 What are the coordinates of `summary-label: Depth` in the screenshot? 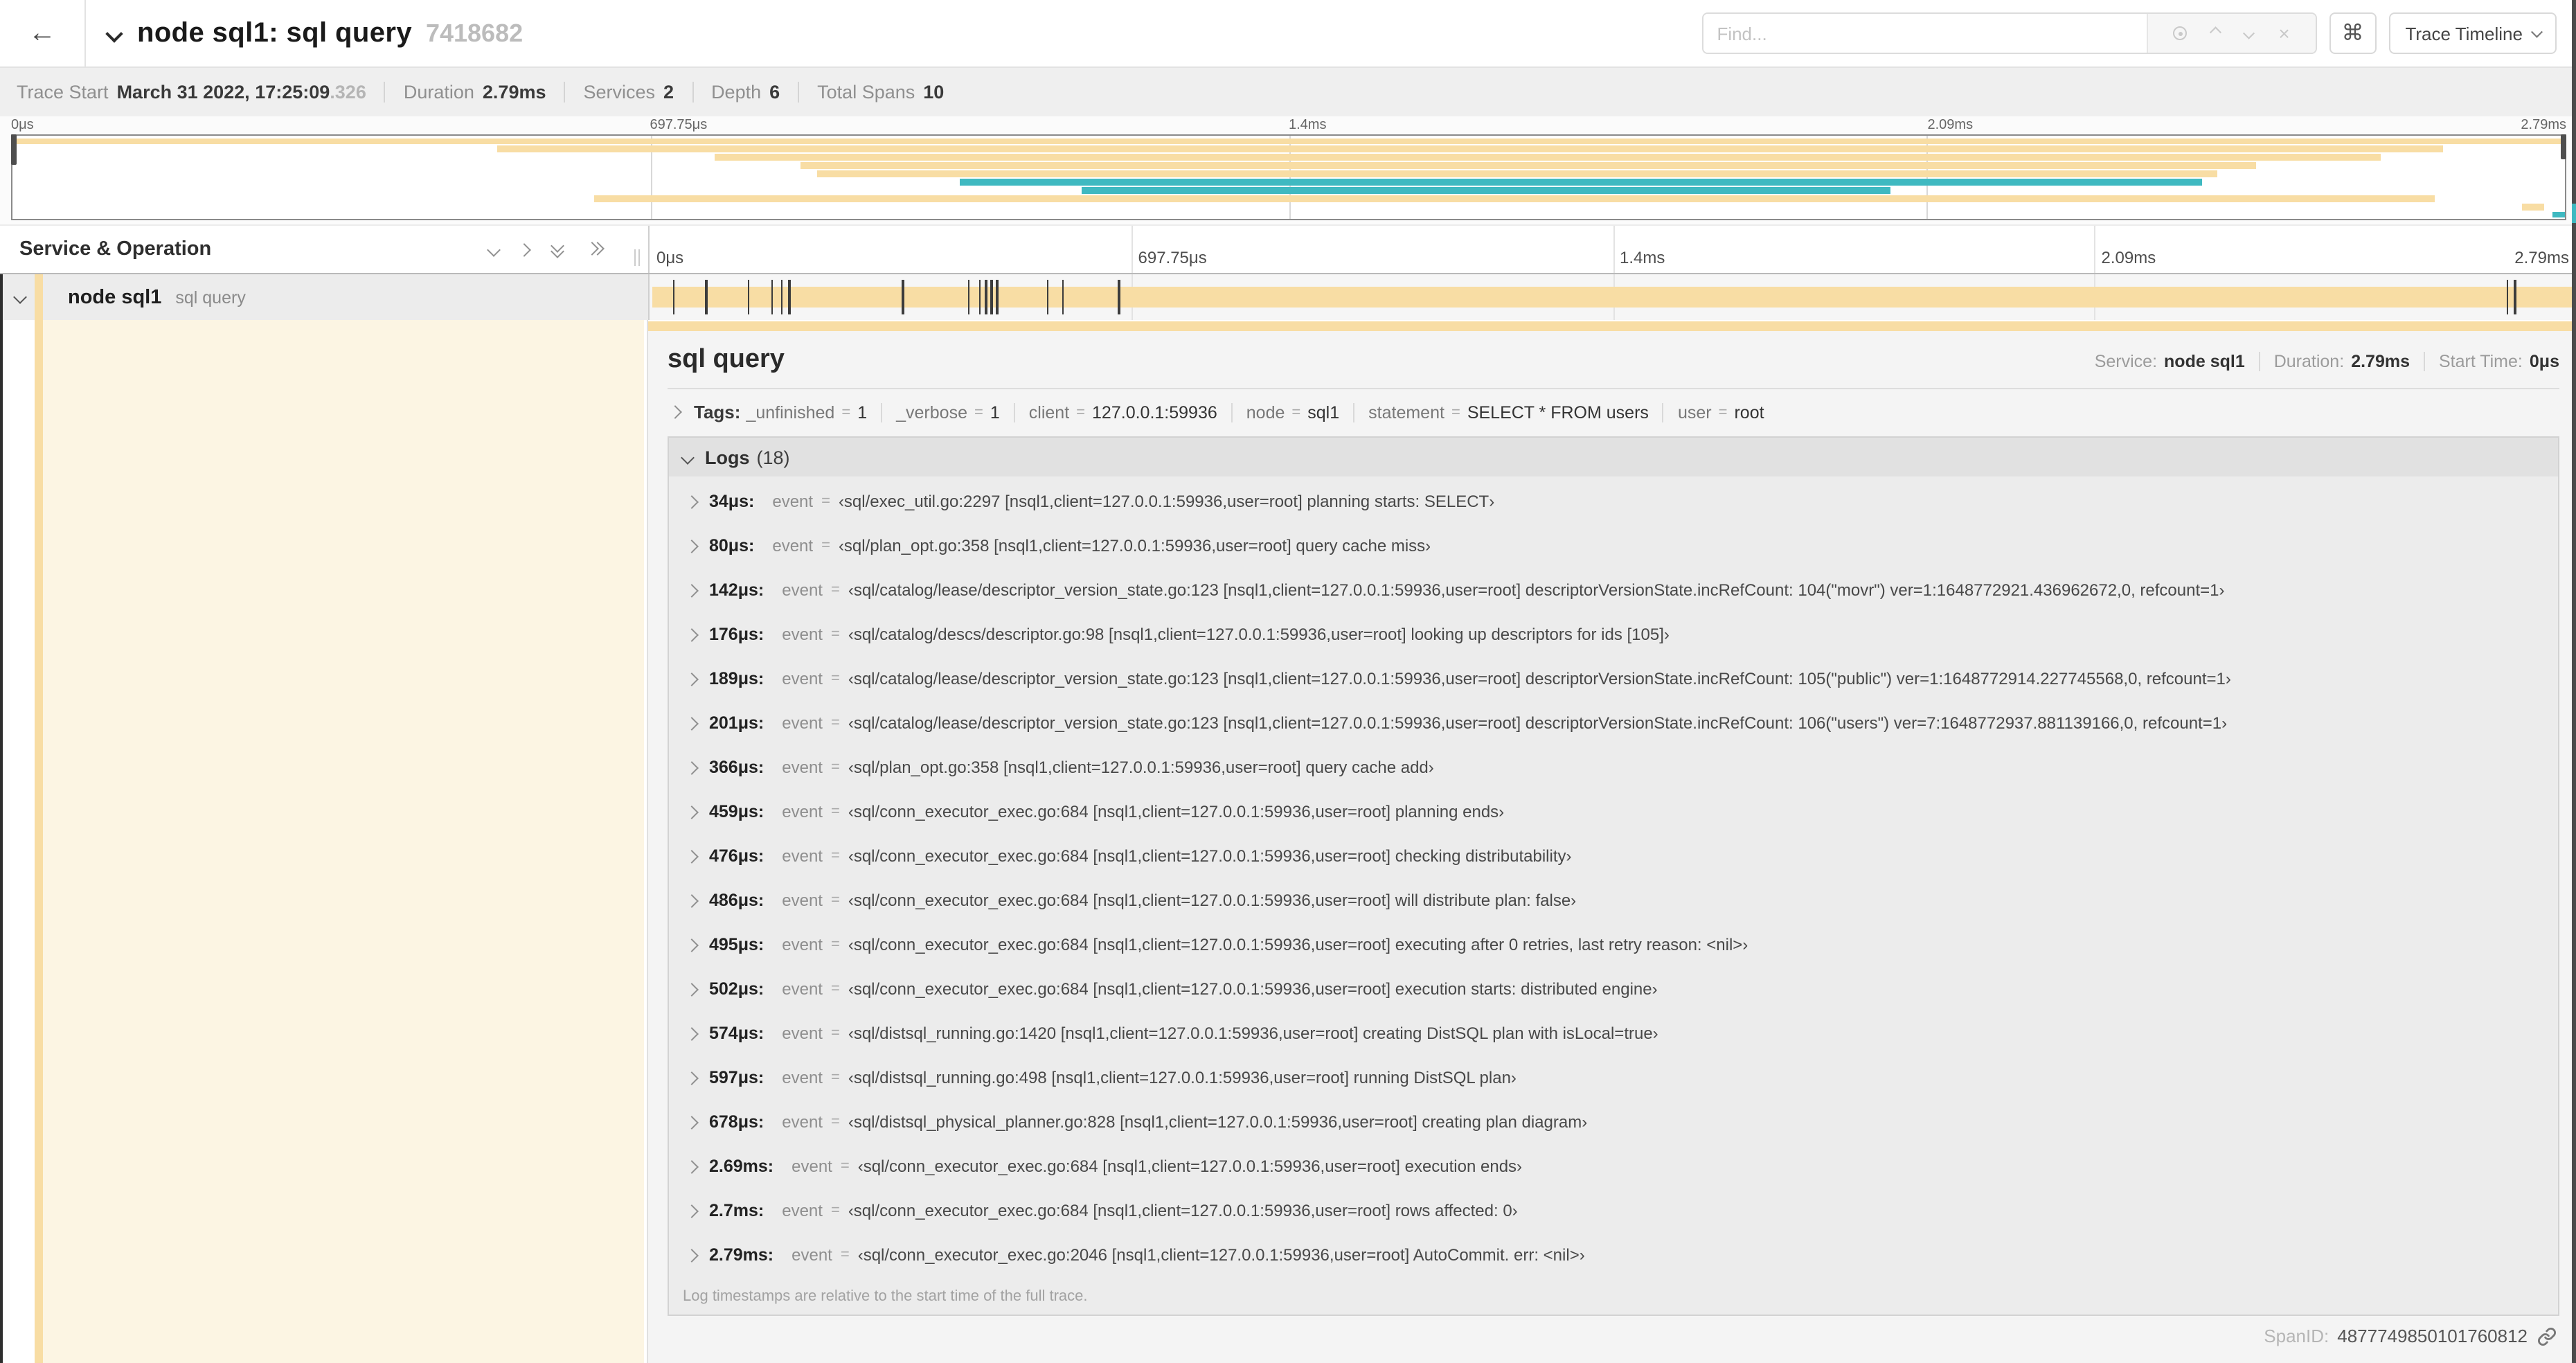 It's located at (737, 92).